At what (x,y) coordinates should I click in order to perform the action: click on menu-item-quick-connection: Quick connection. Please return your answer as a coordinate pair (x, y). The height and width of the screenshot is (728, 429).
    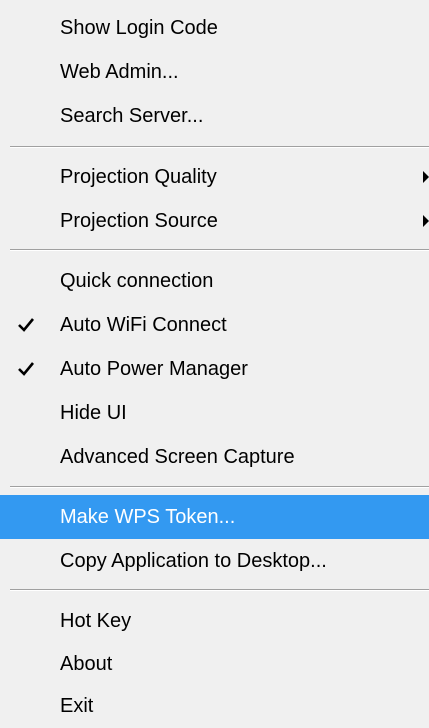
    Looking at the image, I should click on (214, 281).